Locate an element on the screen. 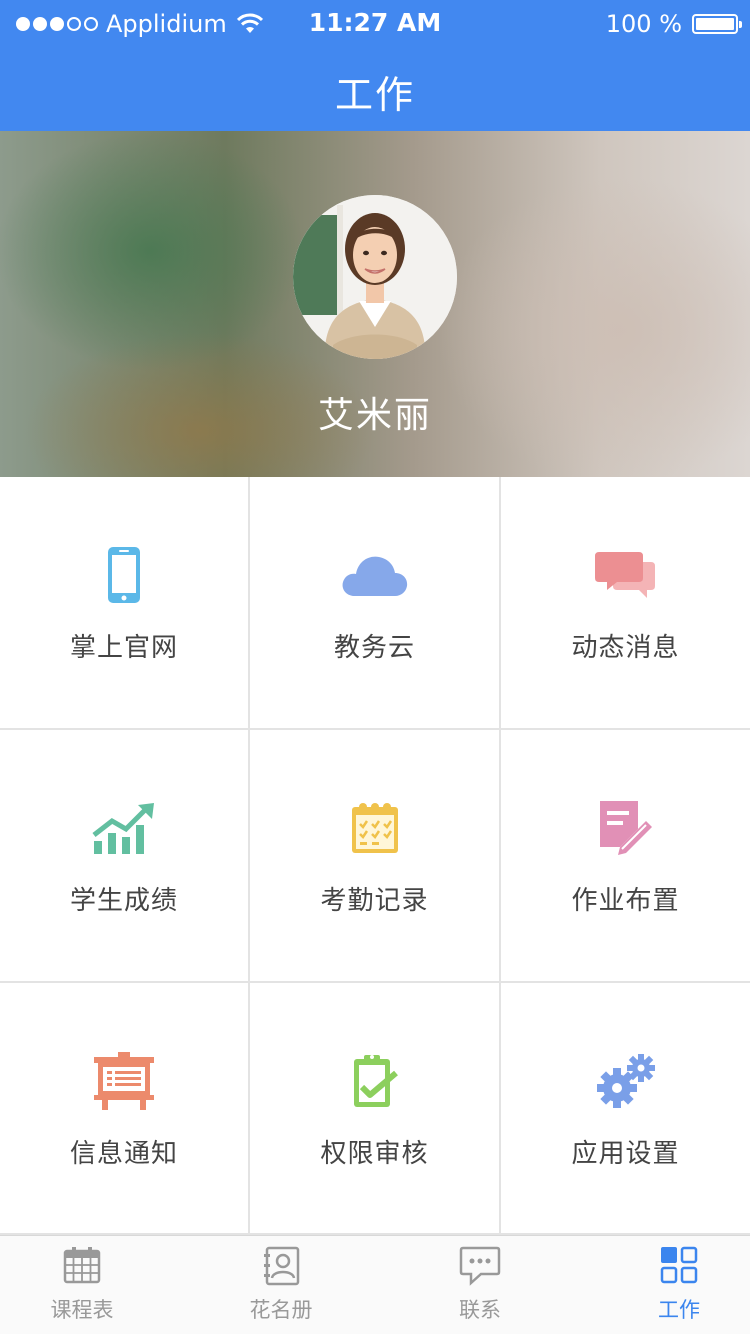 The image size is (750, 1335). tile-label: 考勤记录 is located at coordinates (374, 901).